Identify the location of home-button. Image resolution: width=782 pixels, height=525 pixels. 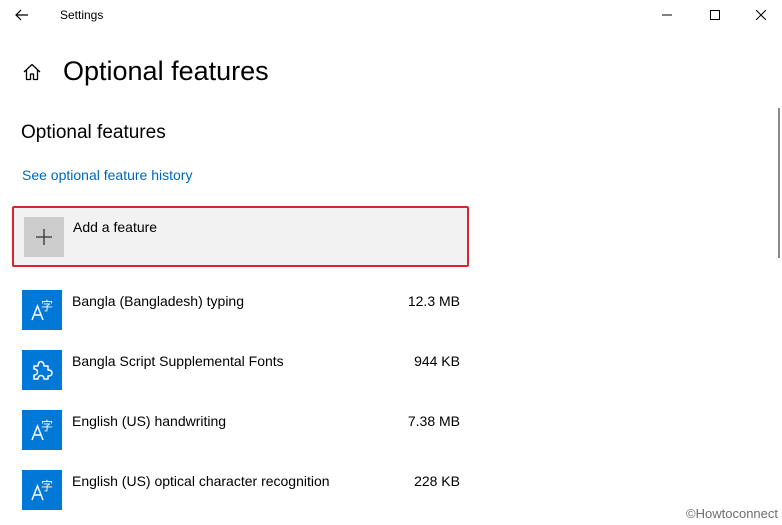
(32, 72).